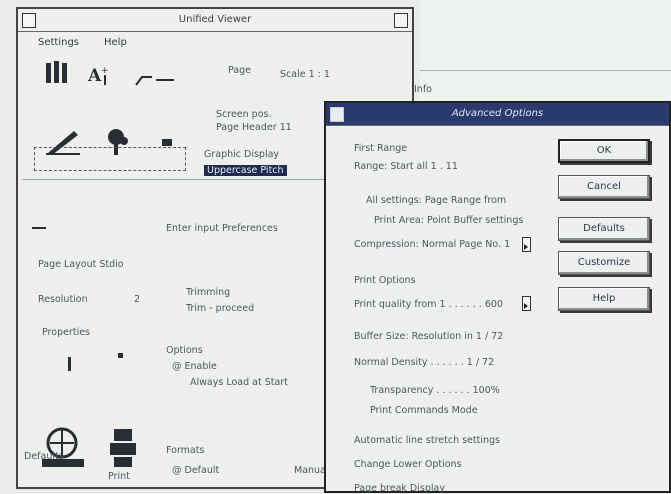 This screenshot has width=671, height=494. Describe the element at coordinates (185, 450) in the screenshot. I see `formats-label: Formats` at that location.